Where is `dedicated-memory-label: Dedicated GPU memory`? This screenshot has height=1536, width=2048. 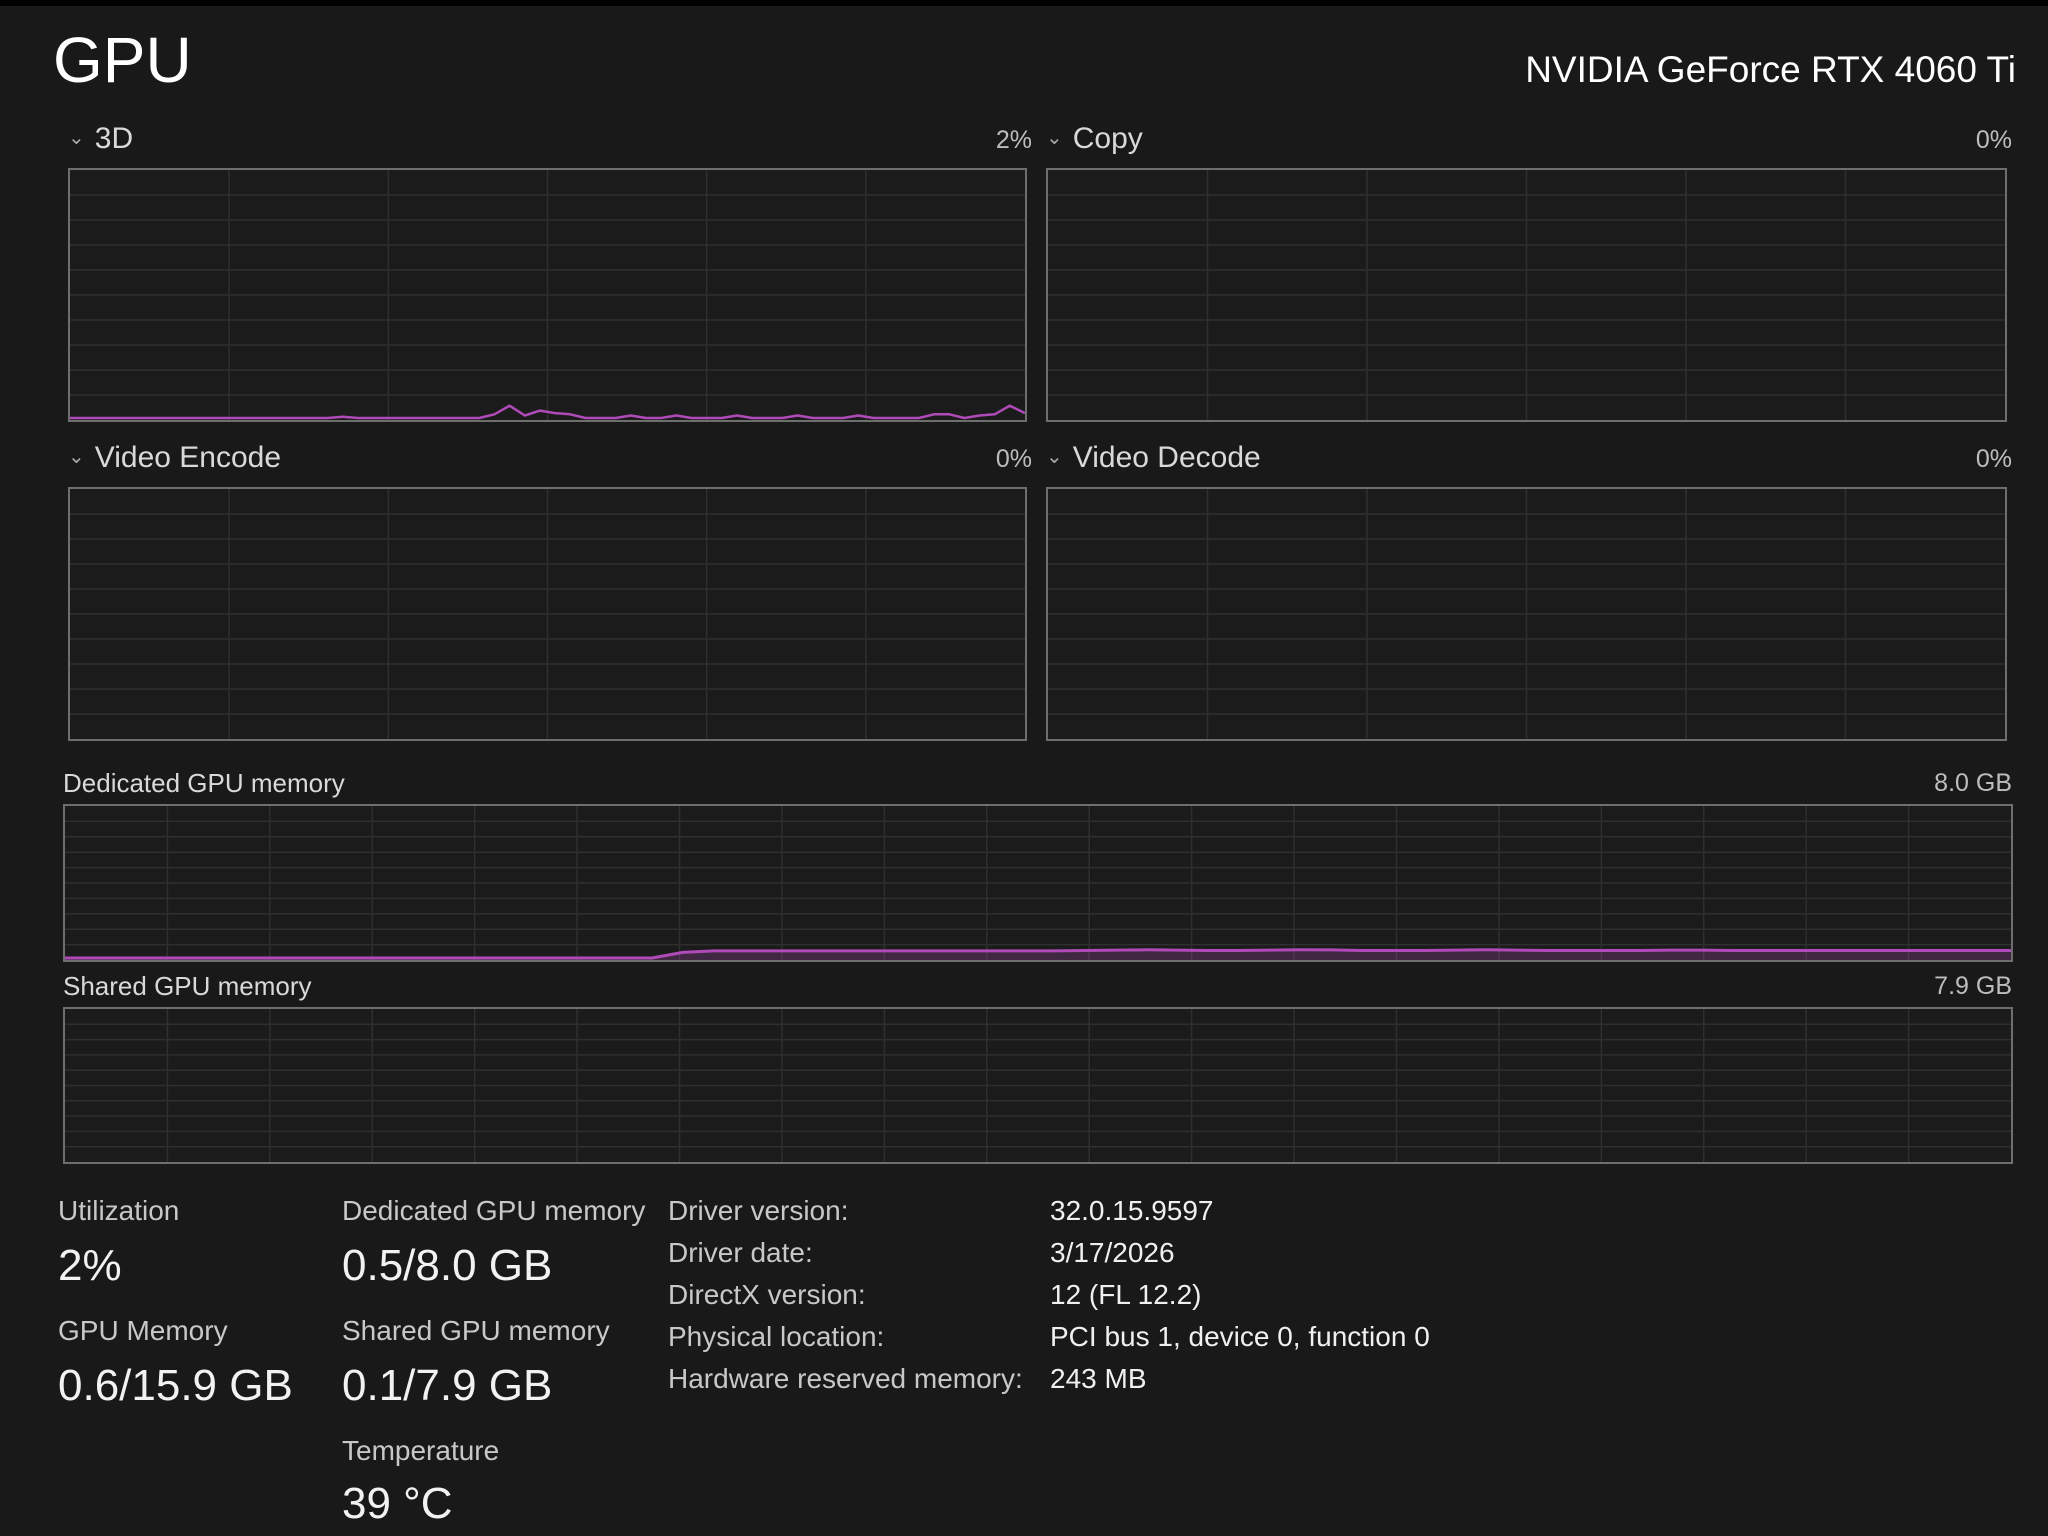 dedicated-memory-label: Dedicated GPU memory is located at coordinates (494, 1210).